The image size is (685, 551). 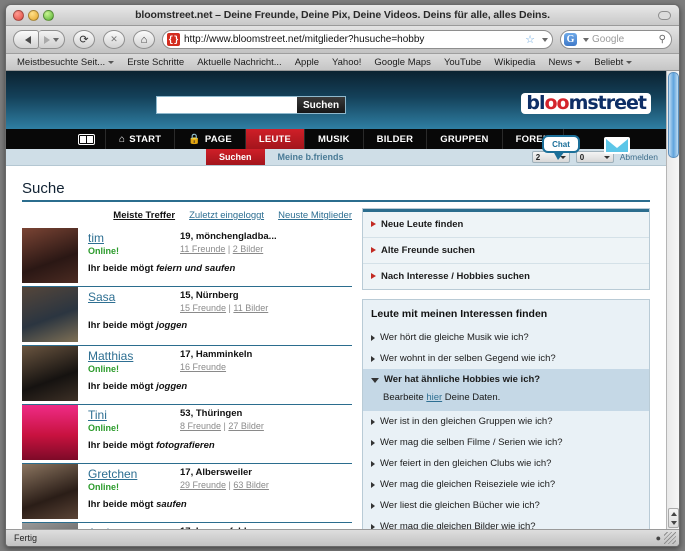 I want to click on pictures-link: 63 Bilder, so click(x=251, y=485).